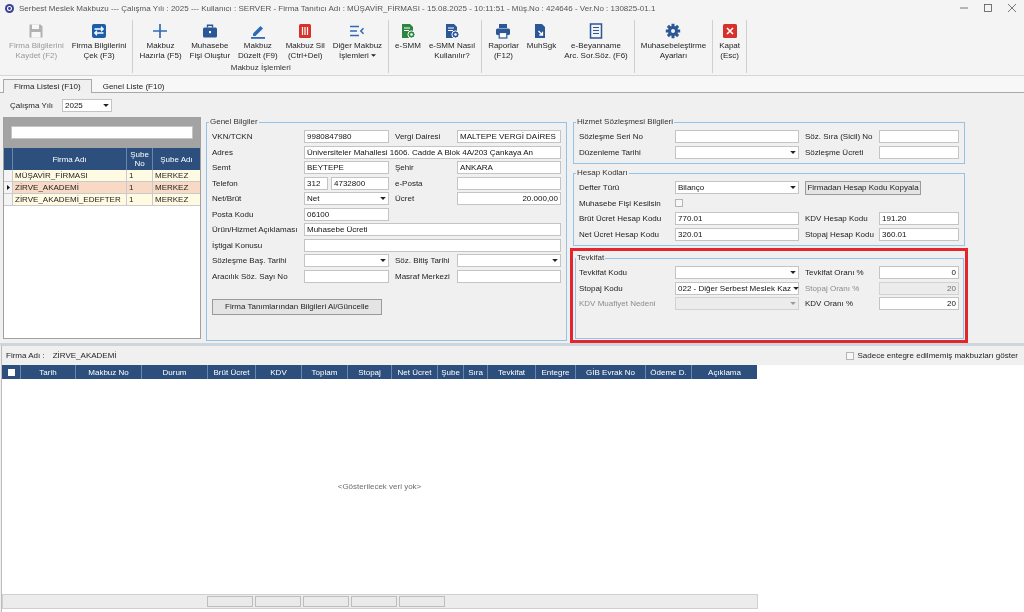 This screenshot has width=1024, height=612. I want to click on toolbar-button: e-SMM, so click(408, 46).